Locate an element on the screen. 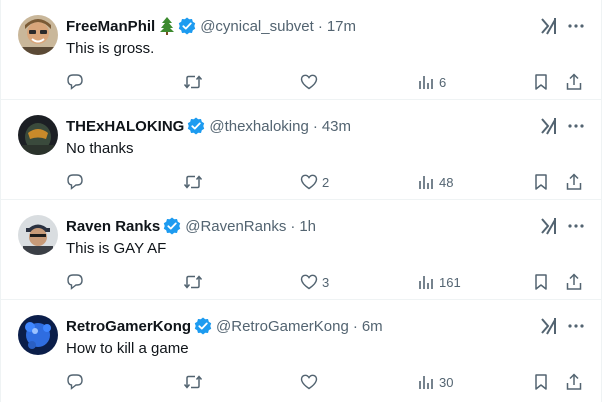 Image resolution: width=602 pixels, height=402 pixels. action-bar: 30 is located at coordinates (328, 382).